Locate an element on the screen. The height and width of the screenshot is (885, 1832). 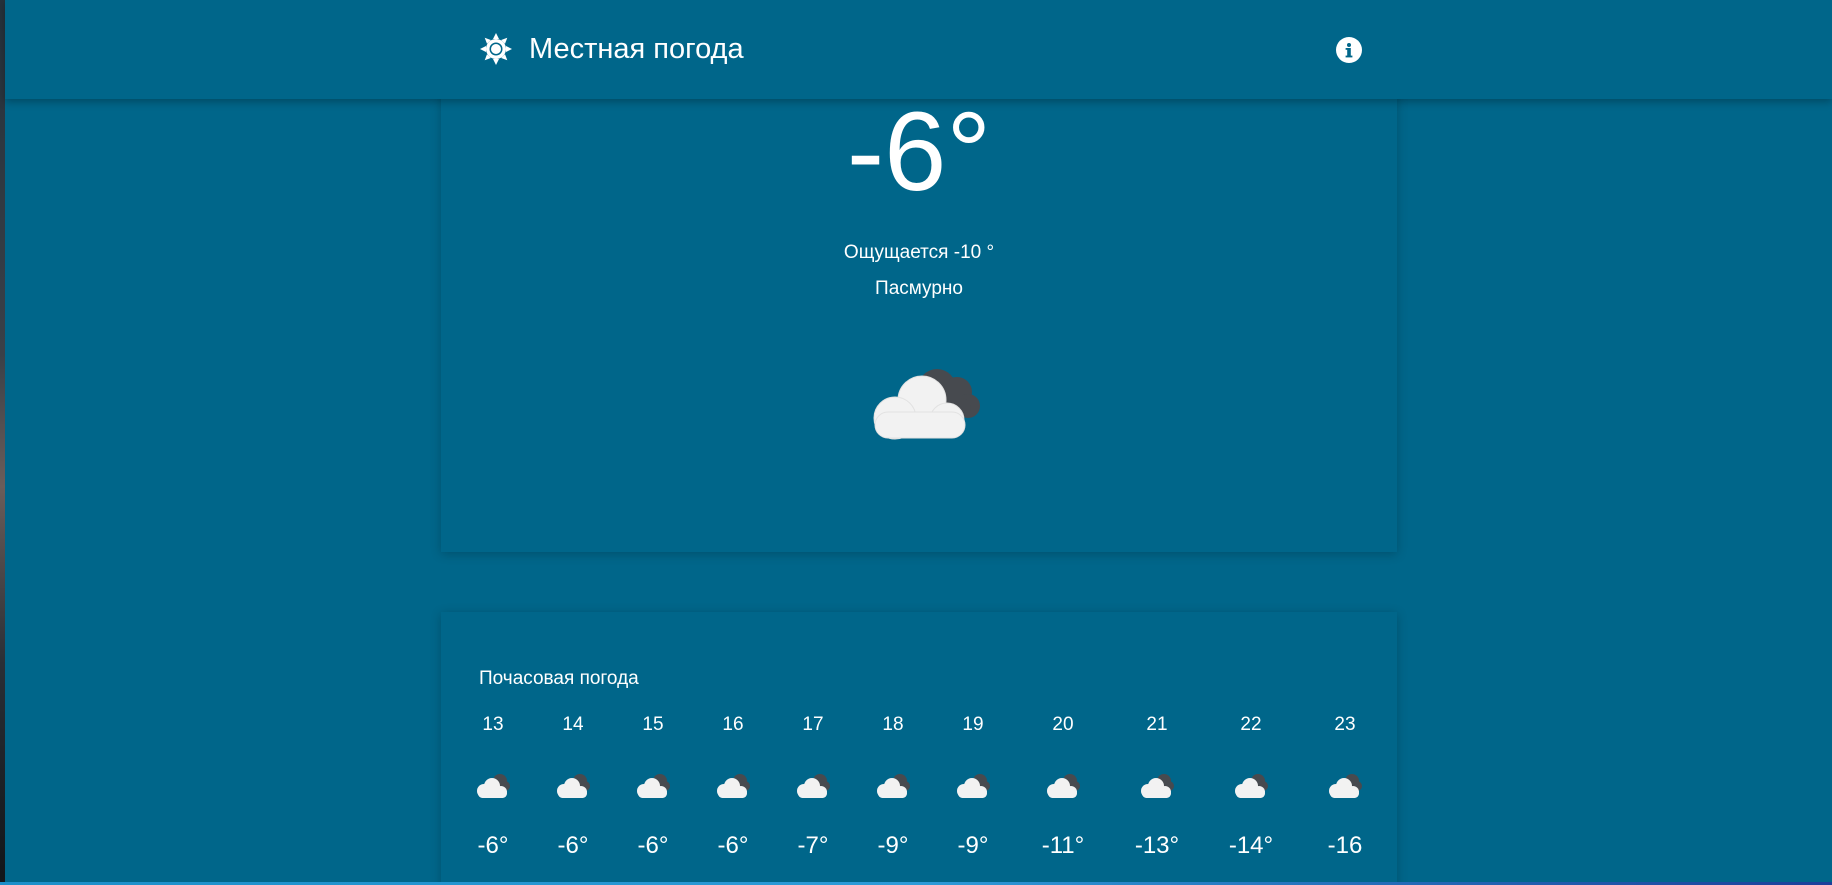
info-button is located at coordinates (1349, 50).